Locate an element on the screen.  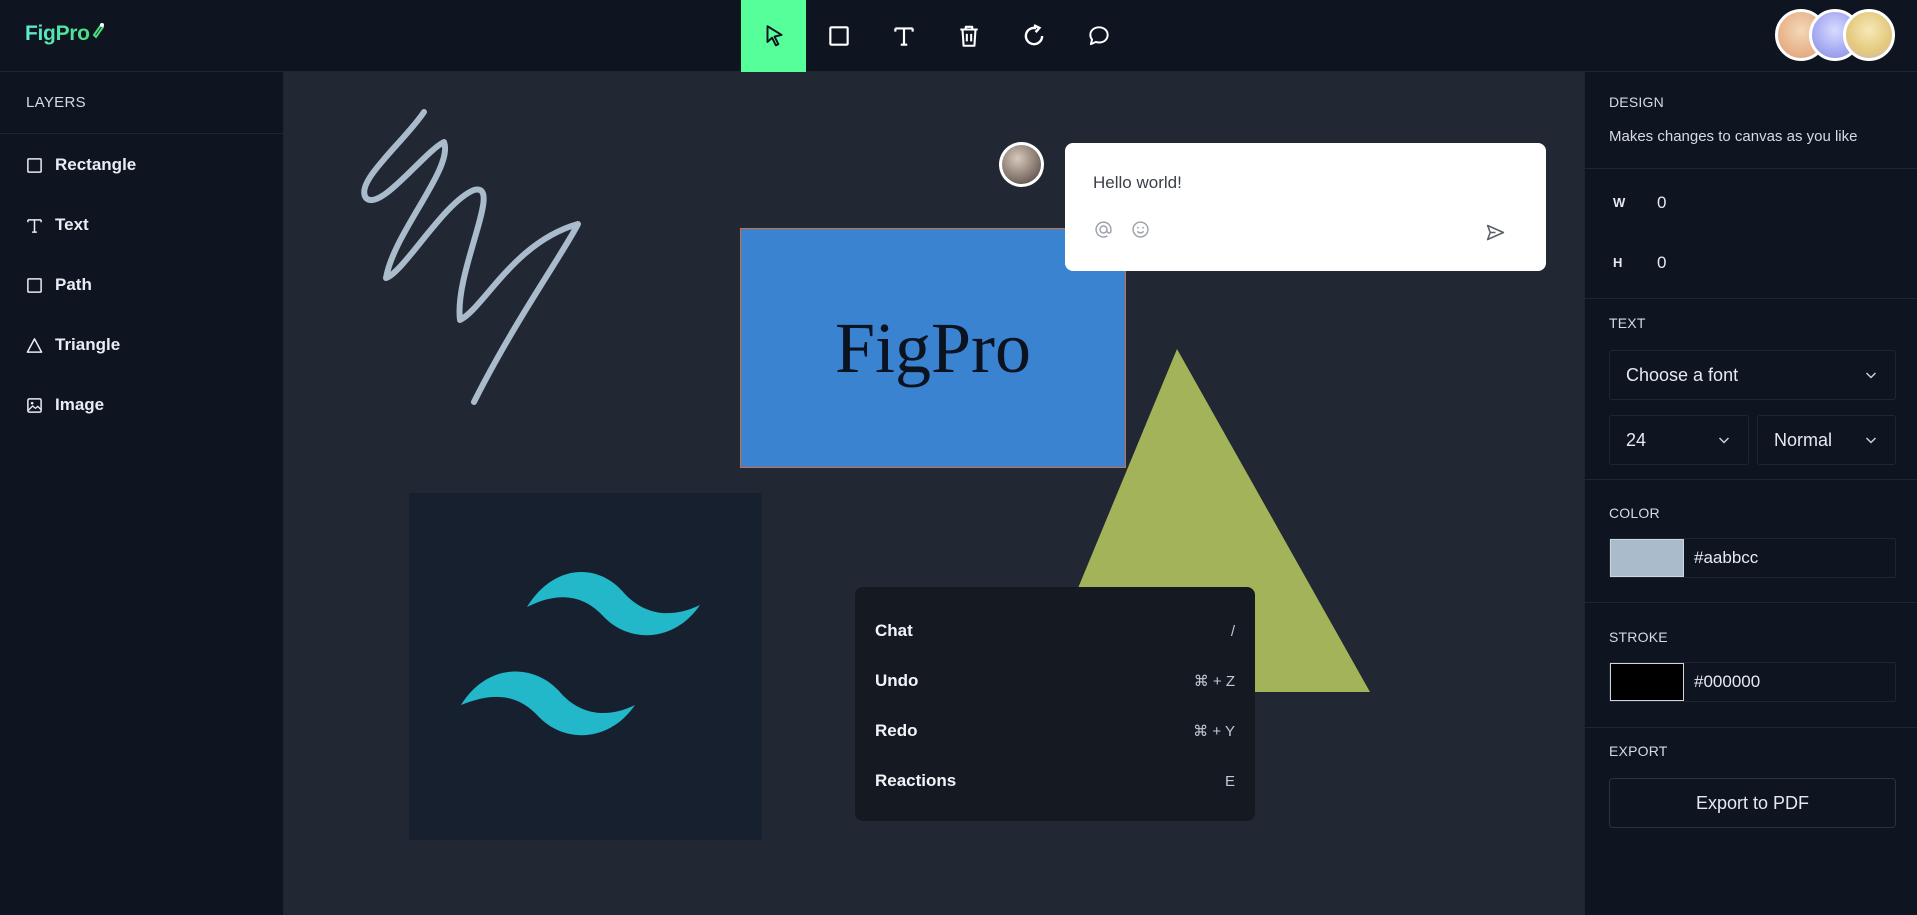
tool-group is located at coordinates (936, 36).